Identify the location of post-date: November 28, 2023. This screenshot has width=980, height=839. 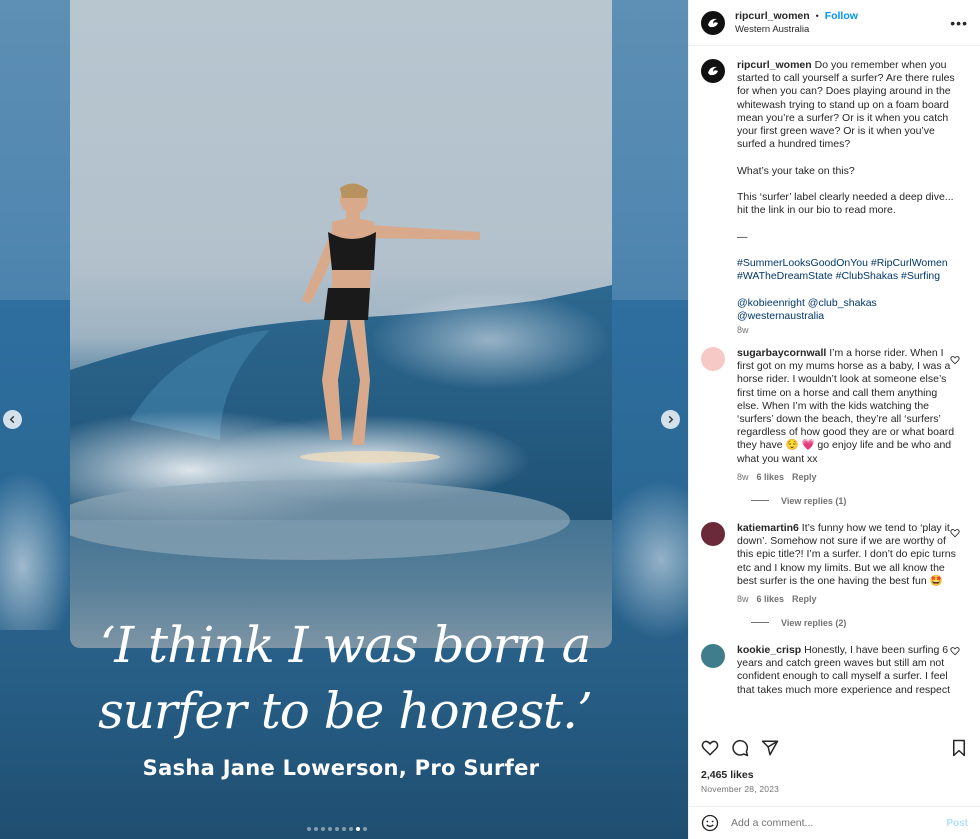
(740, 789).